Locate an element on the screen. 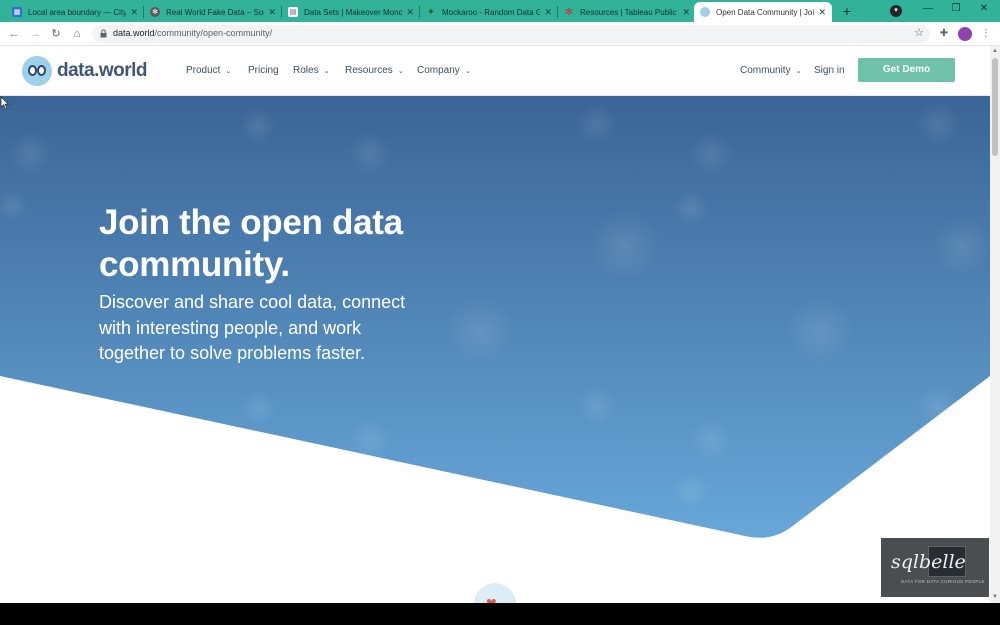  close-window-icon: ✕ is located at coordinates (984, 8).